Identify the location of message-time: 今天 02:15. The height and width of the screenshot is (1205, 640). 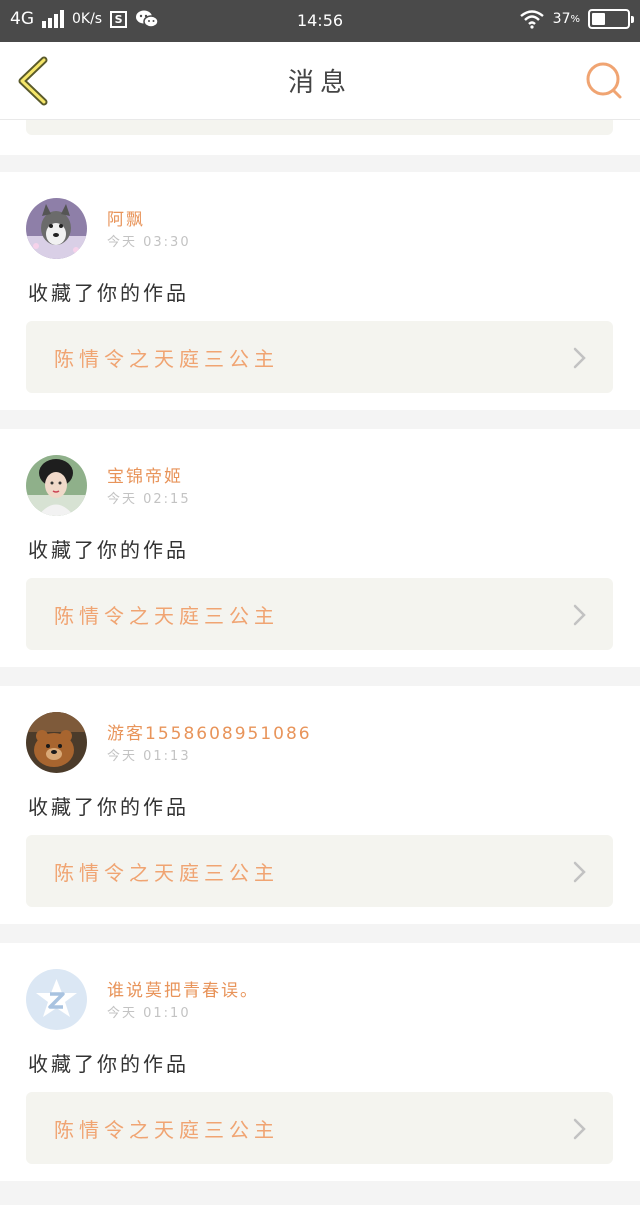
(149, 499).